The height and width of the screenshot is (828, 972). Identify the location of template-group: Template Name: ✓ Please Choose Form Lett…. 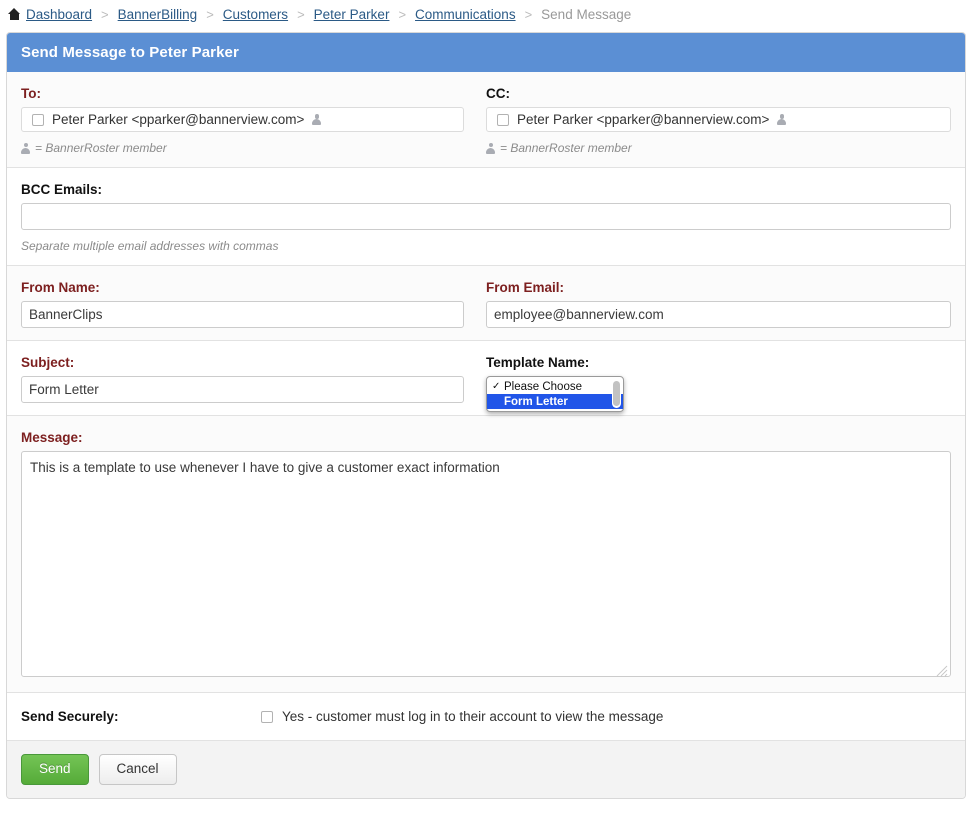
(718, 383).